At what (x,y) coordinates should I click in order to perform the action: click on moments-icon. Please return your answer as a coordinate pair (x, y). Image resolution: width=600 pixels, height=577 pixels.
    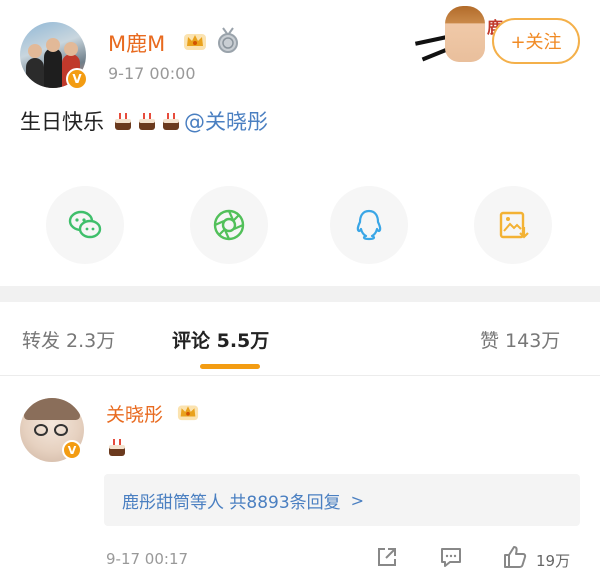
    Looking at the image, I should click on (229, 225).